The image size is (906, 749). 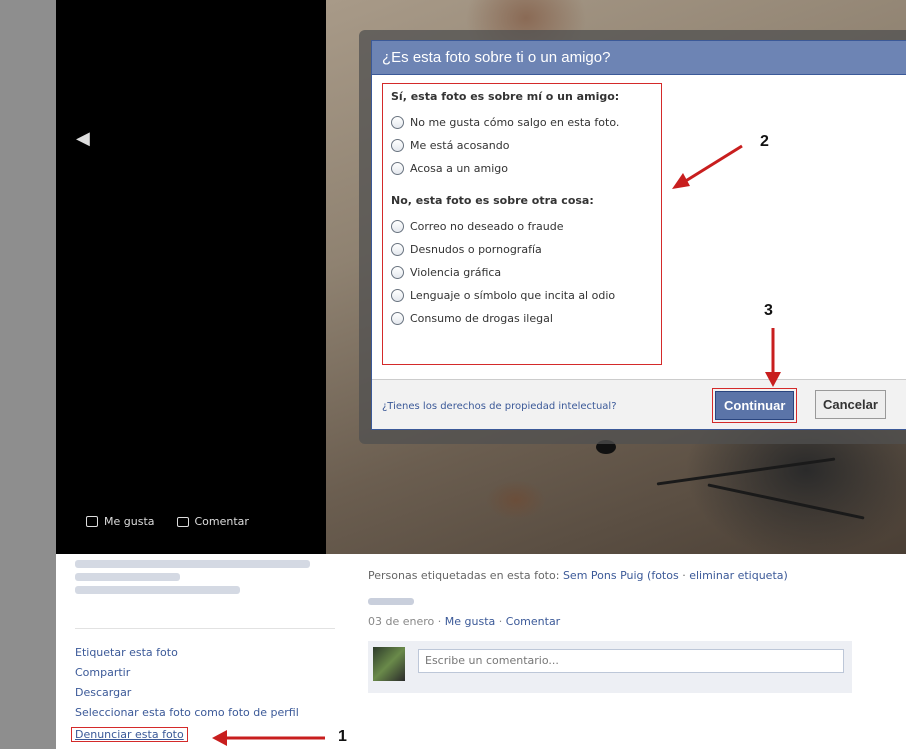 What do you see at coordinates (608, 621) in the screenshot?
I see `photo-meta: 03 de enero · Me gusta · Comentar` at bounding box center [608, 621].